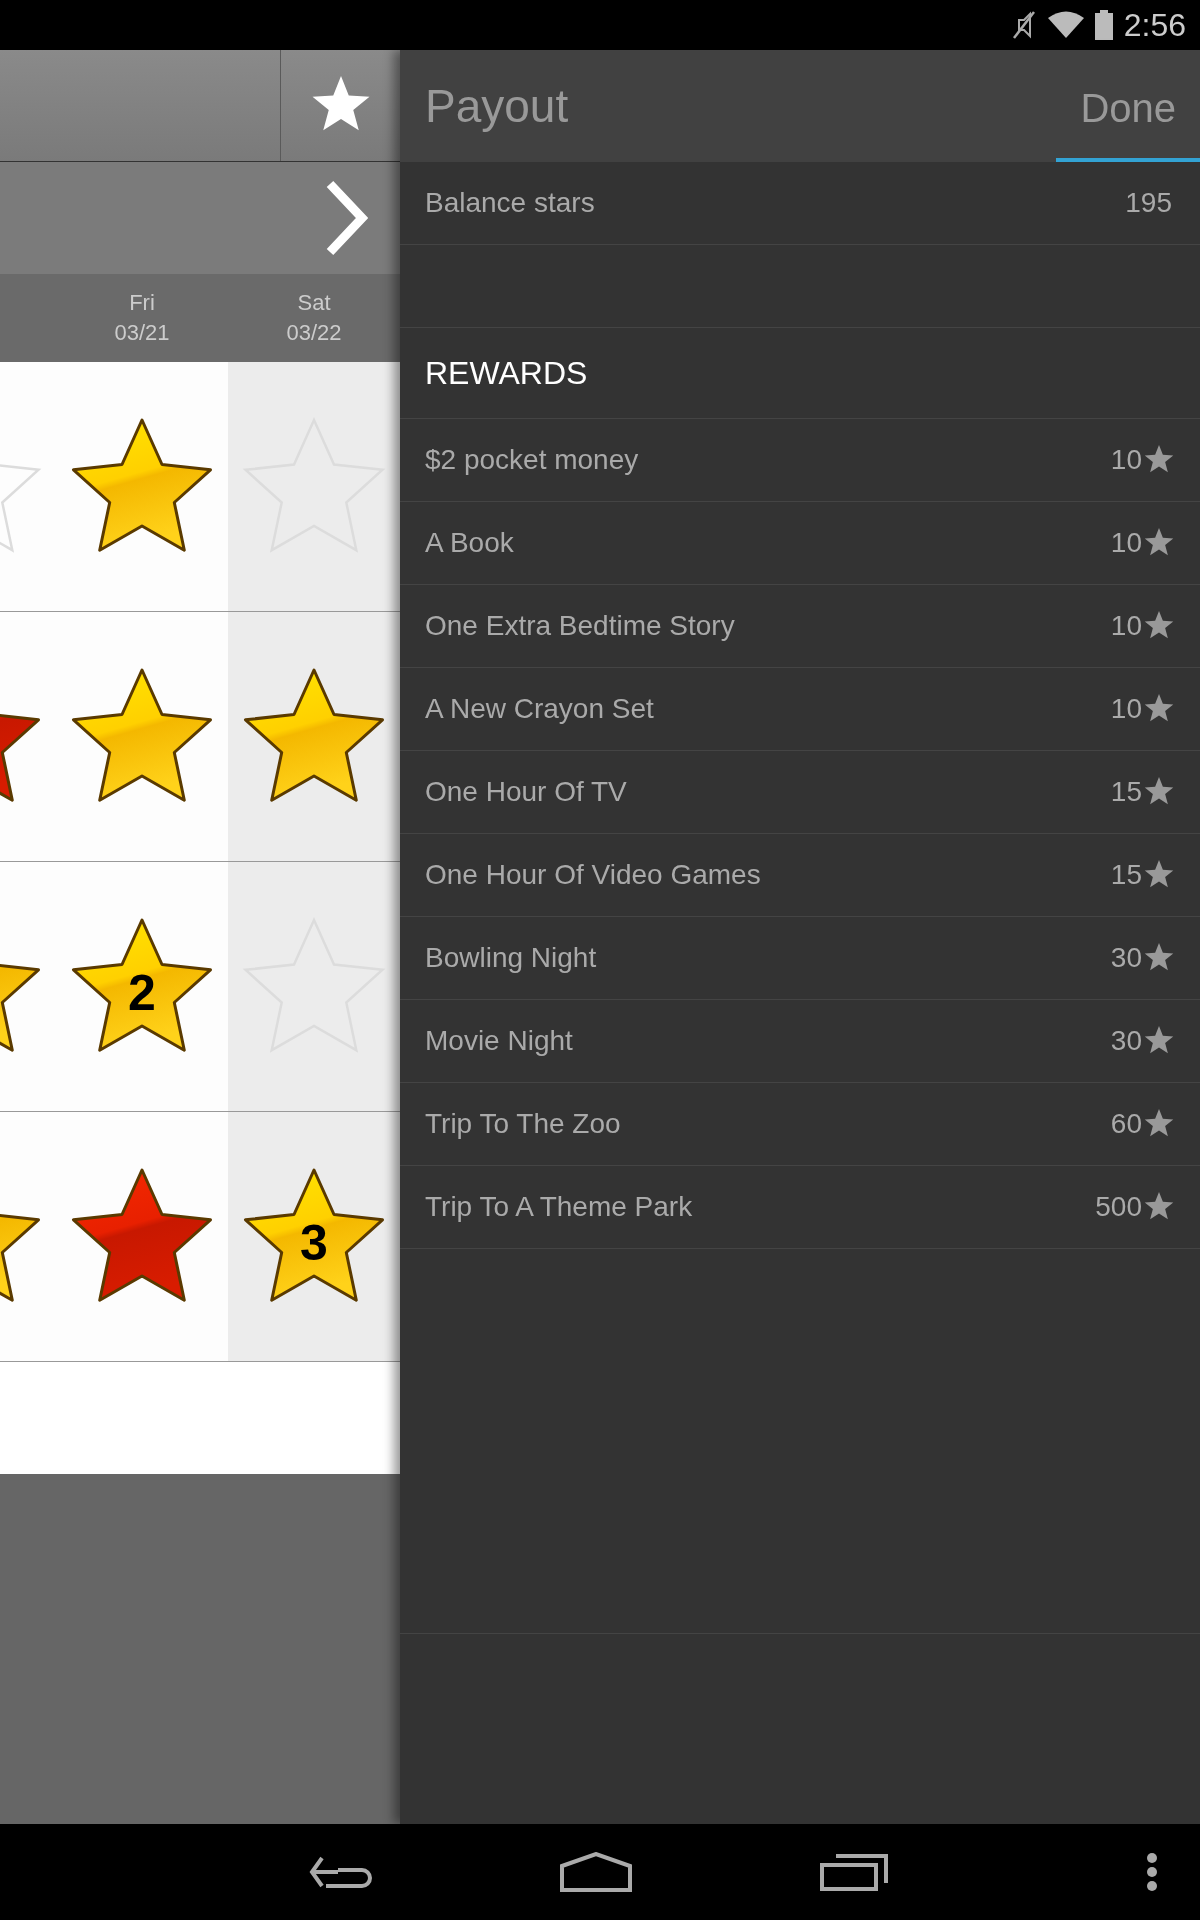 The image size is (1200, 1920). What do you see at coordinates (341, 1872) in the screenshot?
I see `back-icon` at bounding box center [341, 1872].